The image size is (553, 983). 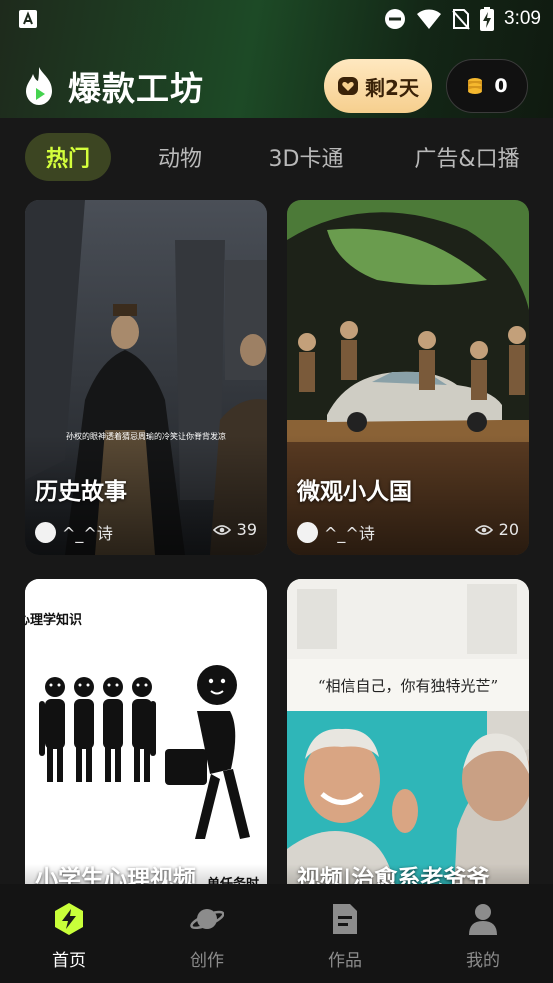 I want to click on nav-item-create: 创作, so click(x=207, y=933).